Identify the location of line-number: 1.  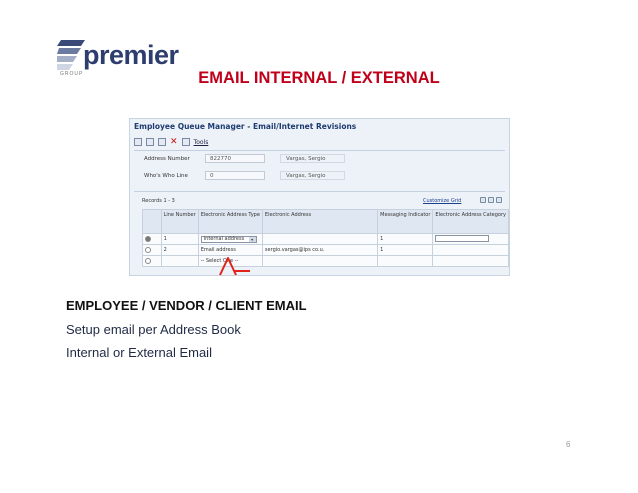
(179, 239).